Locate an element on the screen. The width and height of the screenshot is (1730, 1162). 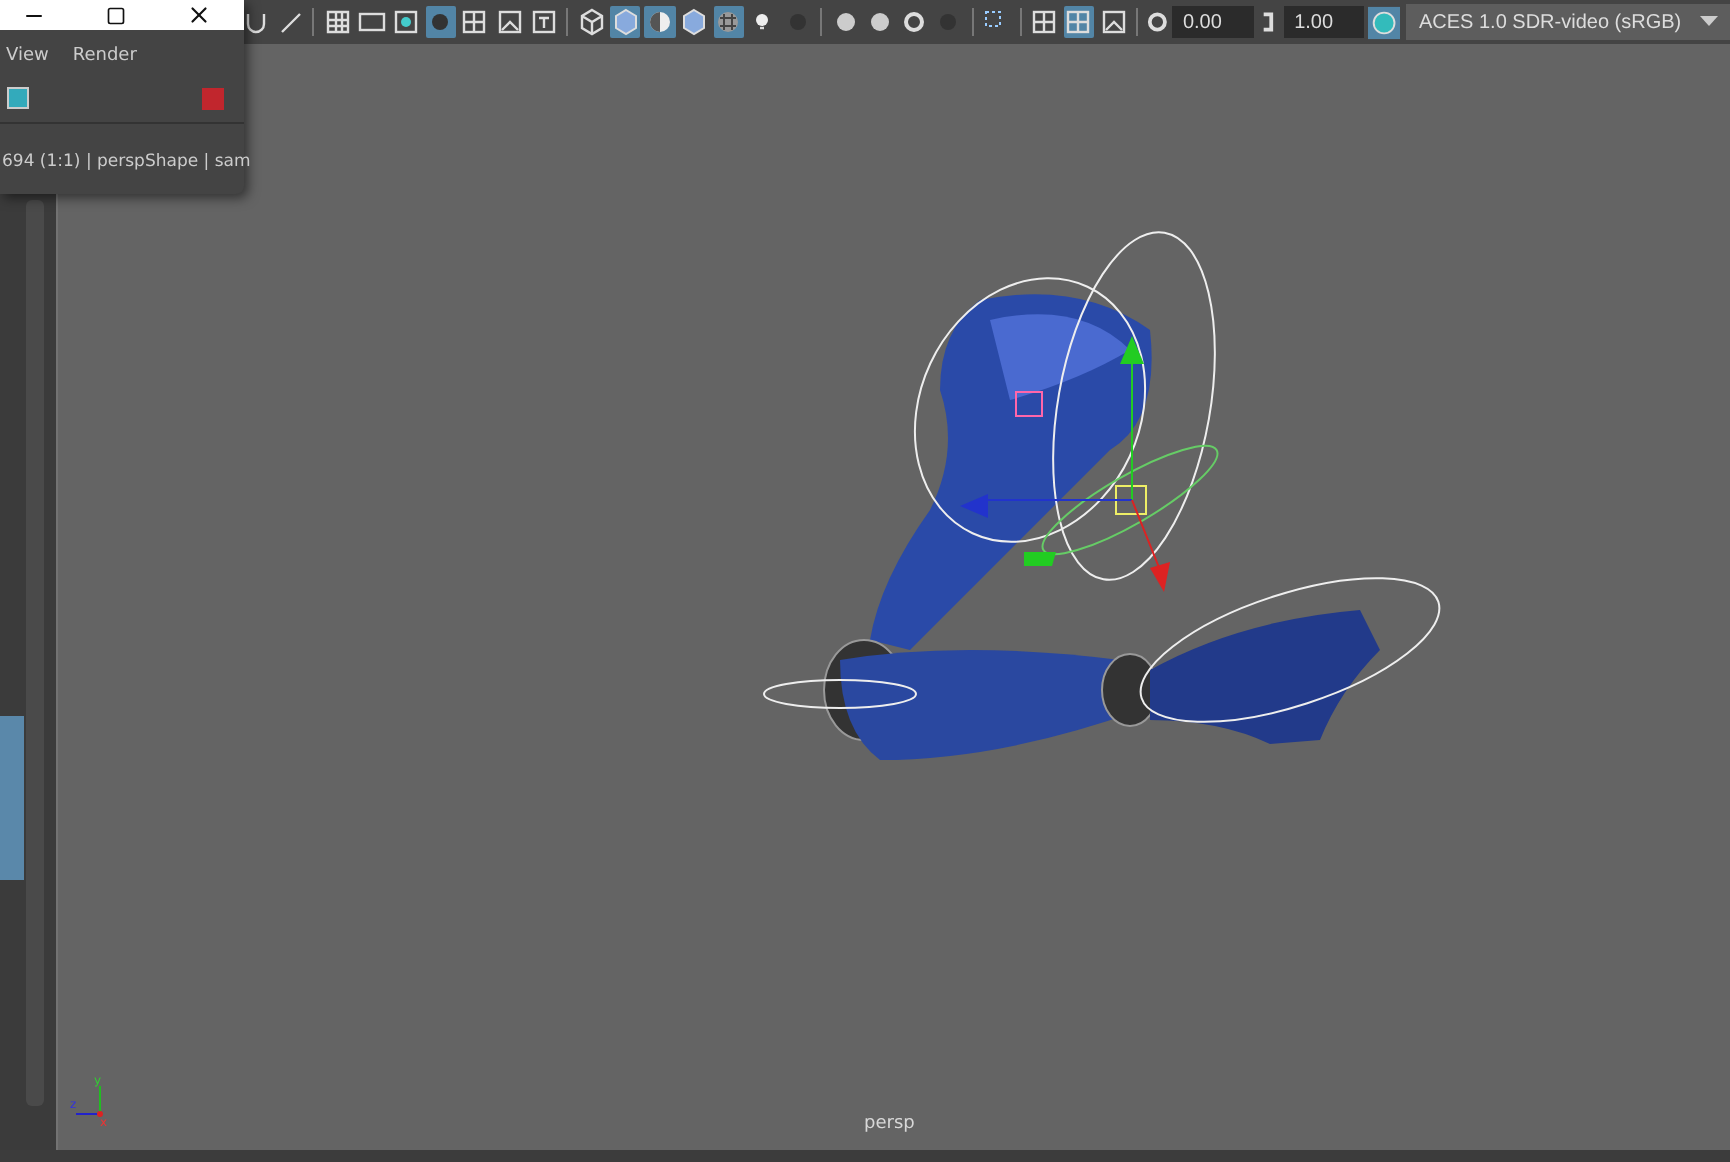
aperture-icon is located at coordinates (1157, 22).